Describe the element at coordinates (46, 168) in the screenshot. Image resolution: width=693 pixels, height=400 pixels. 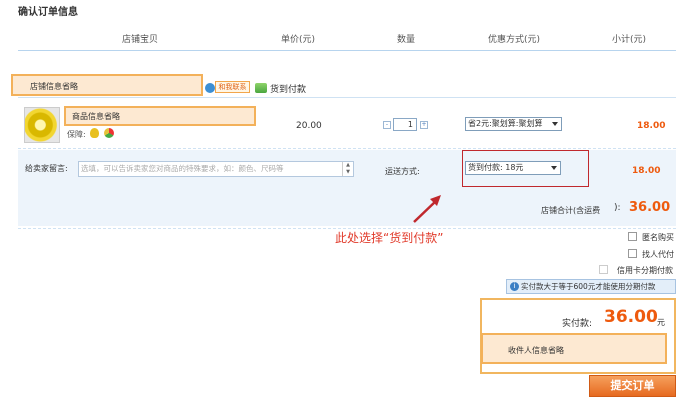
I see `message-label: 给卖家留言:` at that location.